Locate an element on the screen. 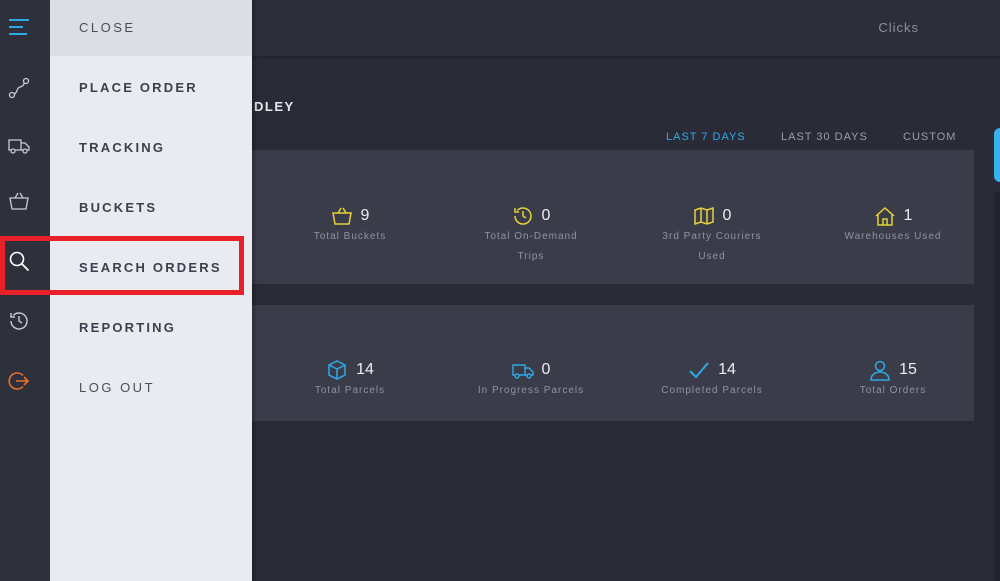 Image resolution: width=1000 pixels, height=581 pixels. tab-last-7-days: LAST 7 DAYS is located at coordinates (706, 137).